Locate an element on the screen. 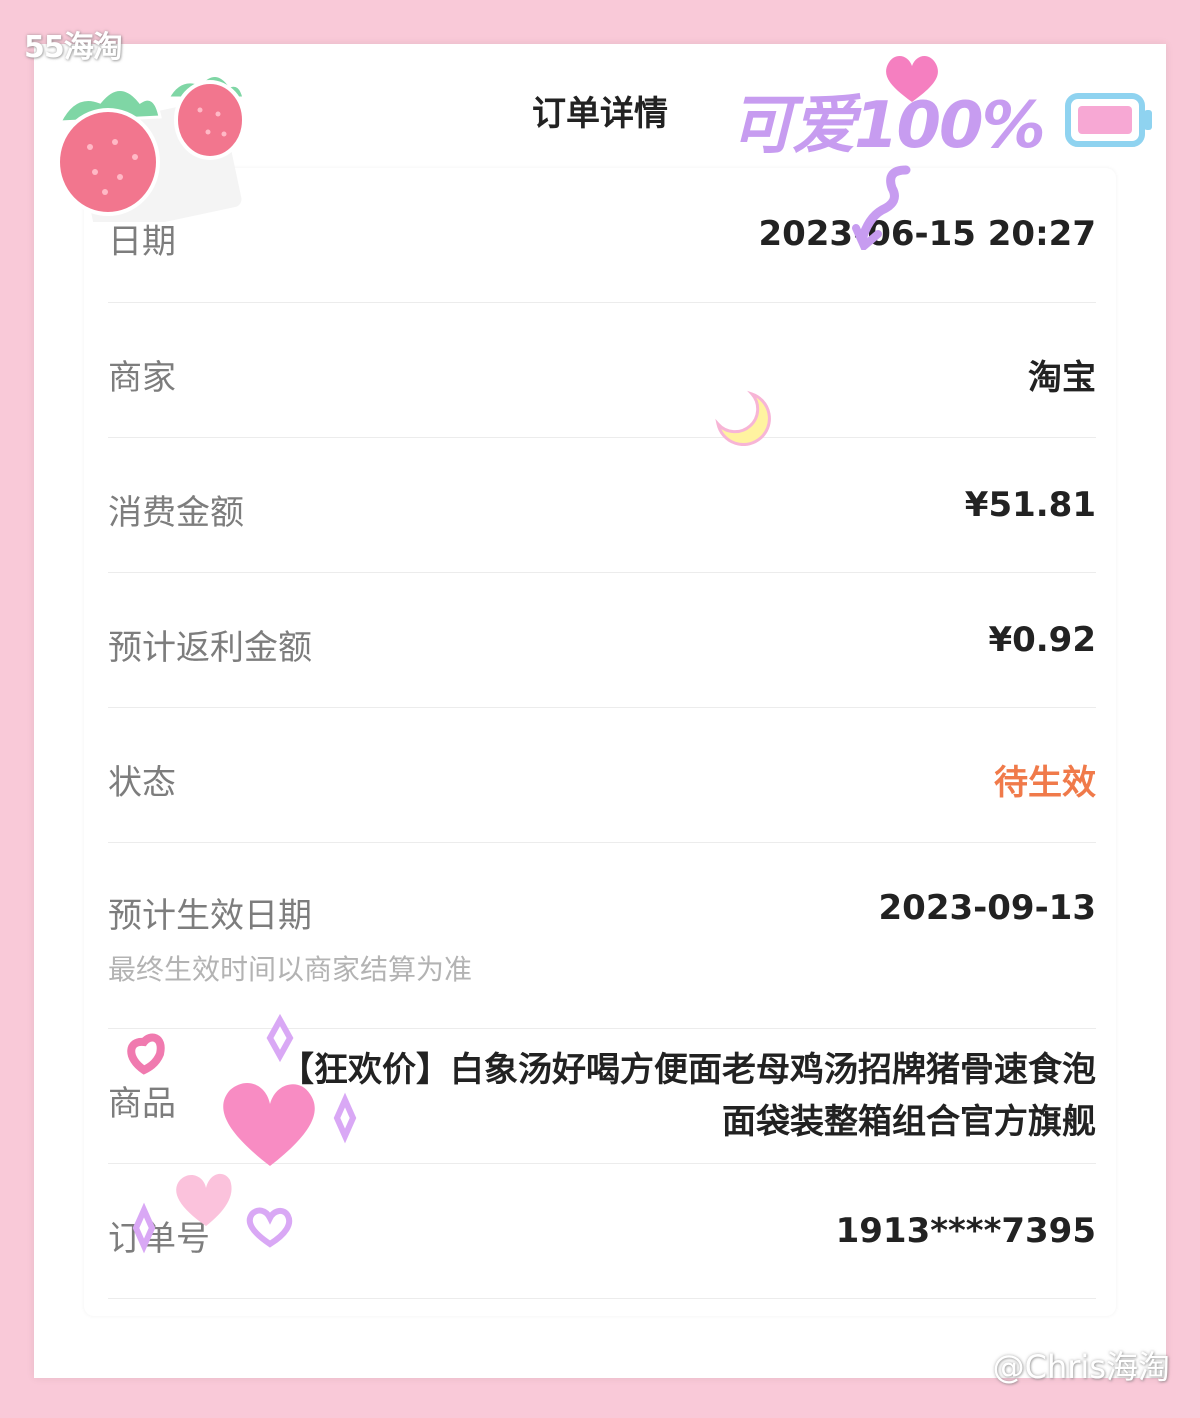  rebate-value: ¥0.92 is located at coordinates (1042, 640).